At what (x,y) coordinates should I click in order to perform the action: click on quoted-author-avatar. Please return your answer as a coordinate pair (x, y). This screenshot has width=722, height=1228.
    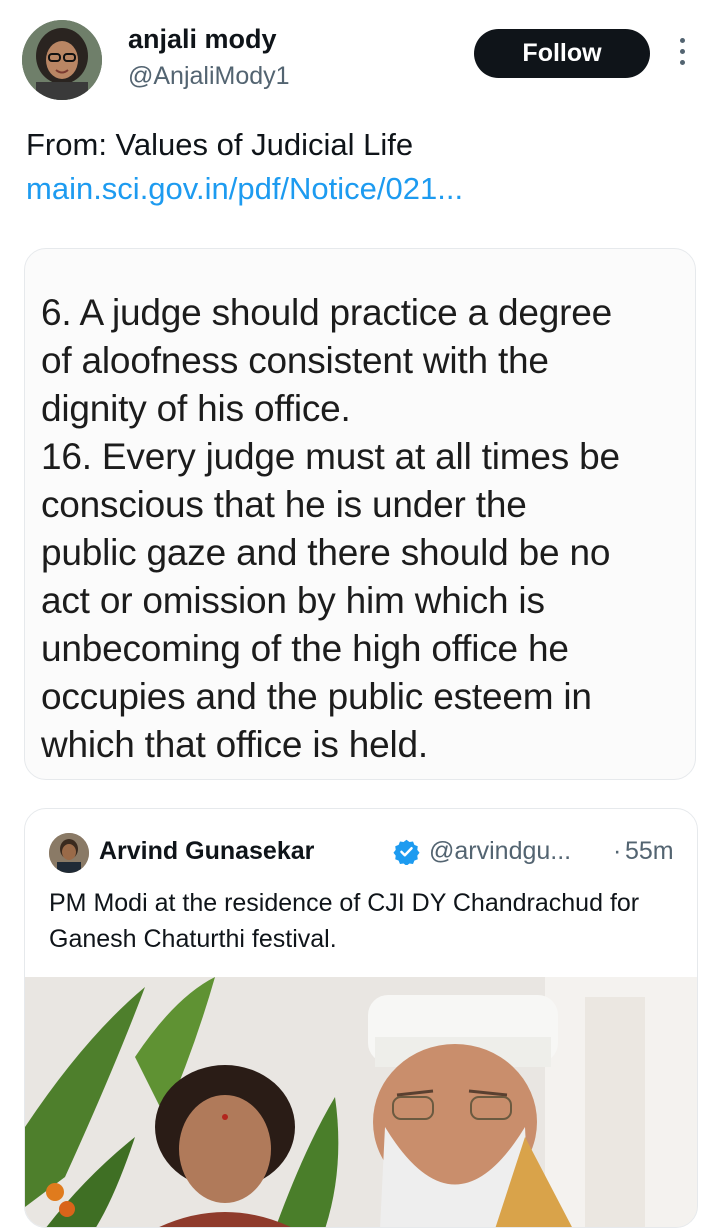
    Looking at the image, I should click on (69, 853).